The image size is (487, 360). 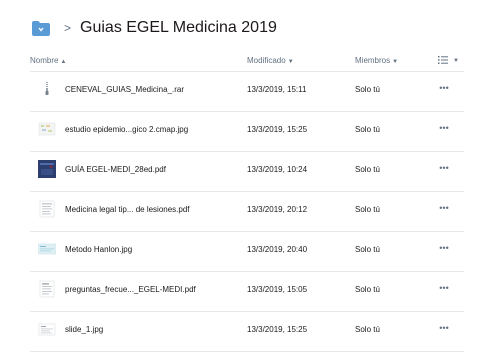 I want to click on column-header-name-label: Nombre, so click(x=44, y=60).